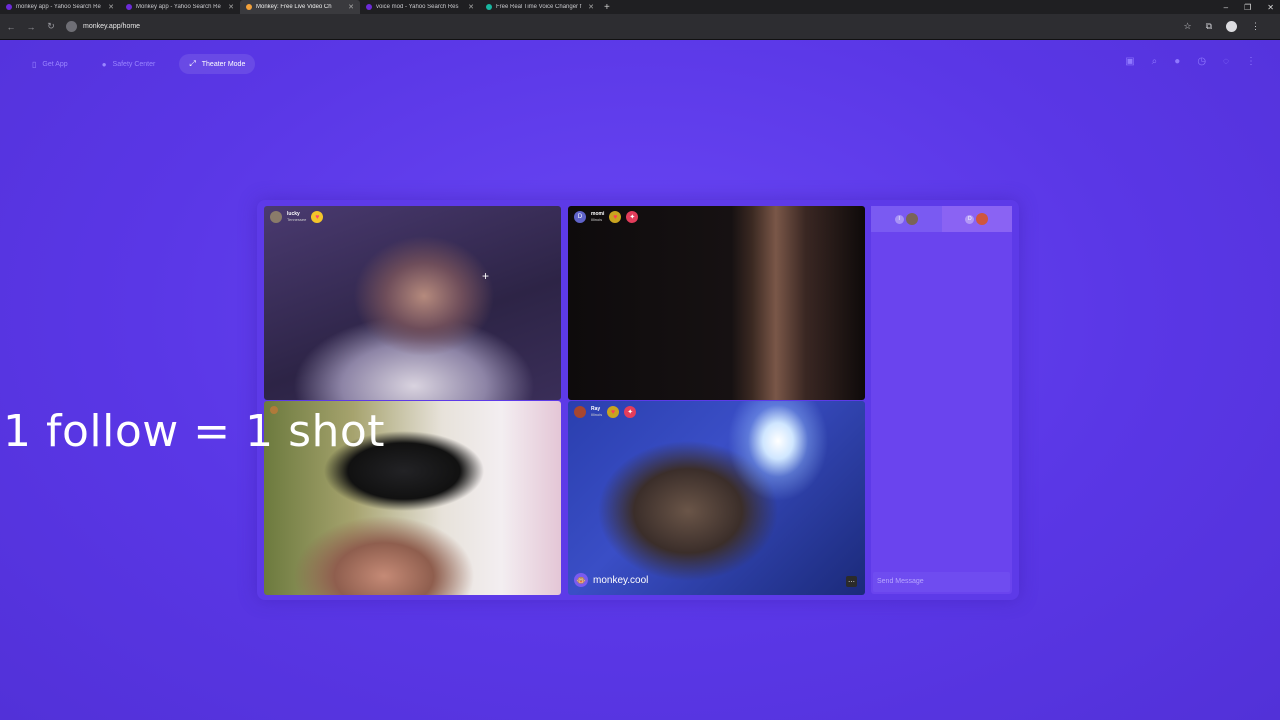  What do you see at coordinates (11, 27) in the screenshot?
I see `back-icon: ←` at bounding box center [11, 27].